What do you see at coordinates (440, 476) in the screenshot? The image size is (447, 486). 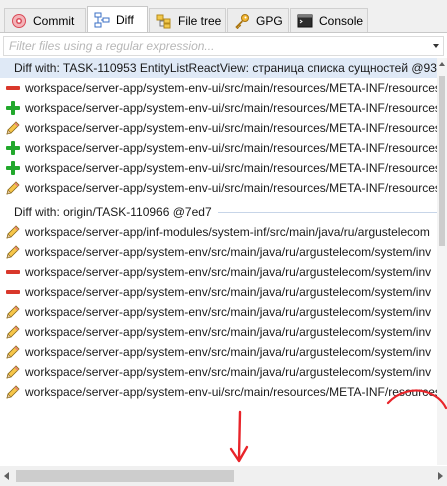 I see `scroll-right-icon` at bounding box center [440, 476].